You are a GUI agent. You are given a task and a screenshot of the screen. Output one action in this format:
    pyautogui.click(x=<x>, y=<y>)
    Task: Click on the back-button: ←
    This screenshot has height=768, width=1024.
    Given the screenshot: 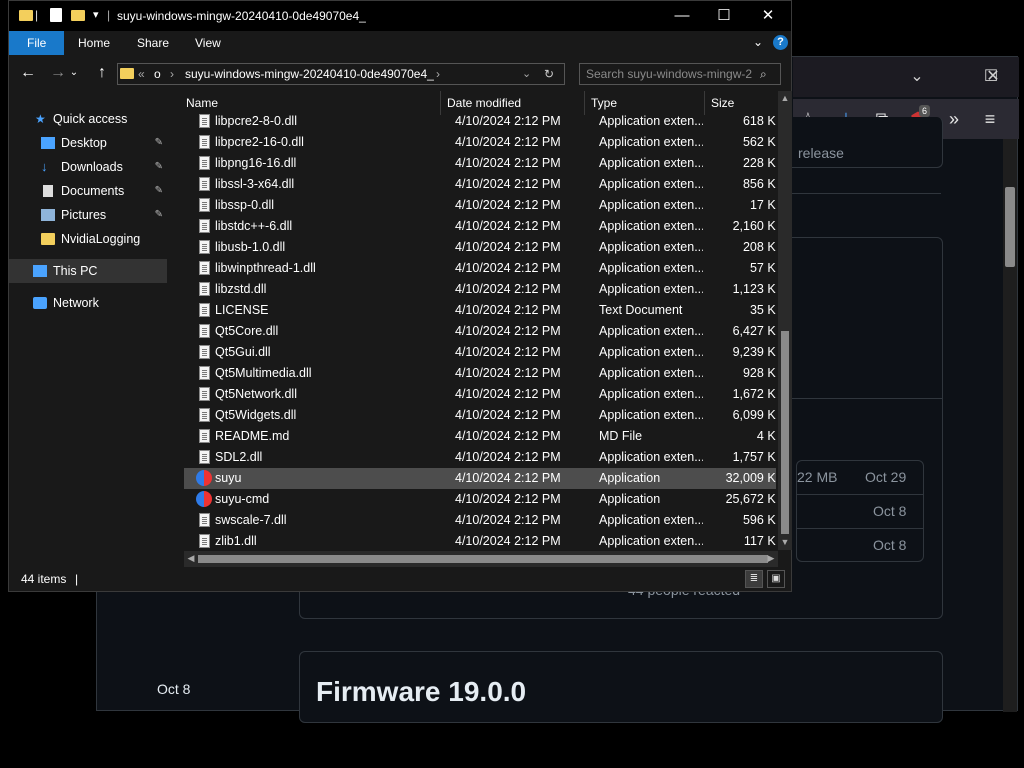 What is the action you would take?
    pyautogui.click(x=28, y=73)
    